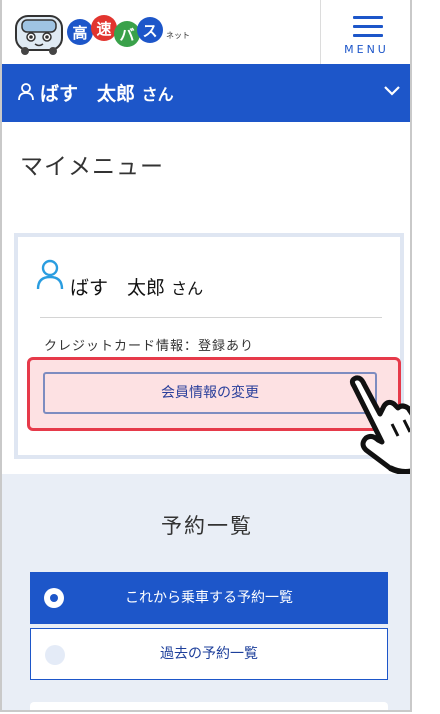  What do you see at coordinates (206, 32) in the screenshot?
I see `site-header: 高 速 バ ス ネット MENU` at bounding box center [206, 32].